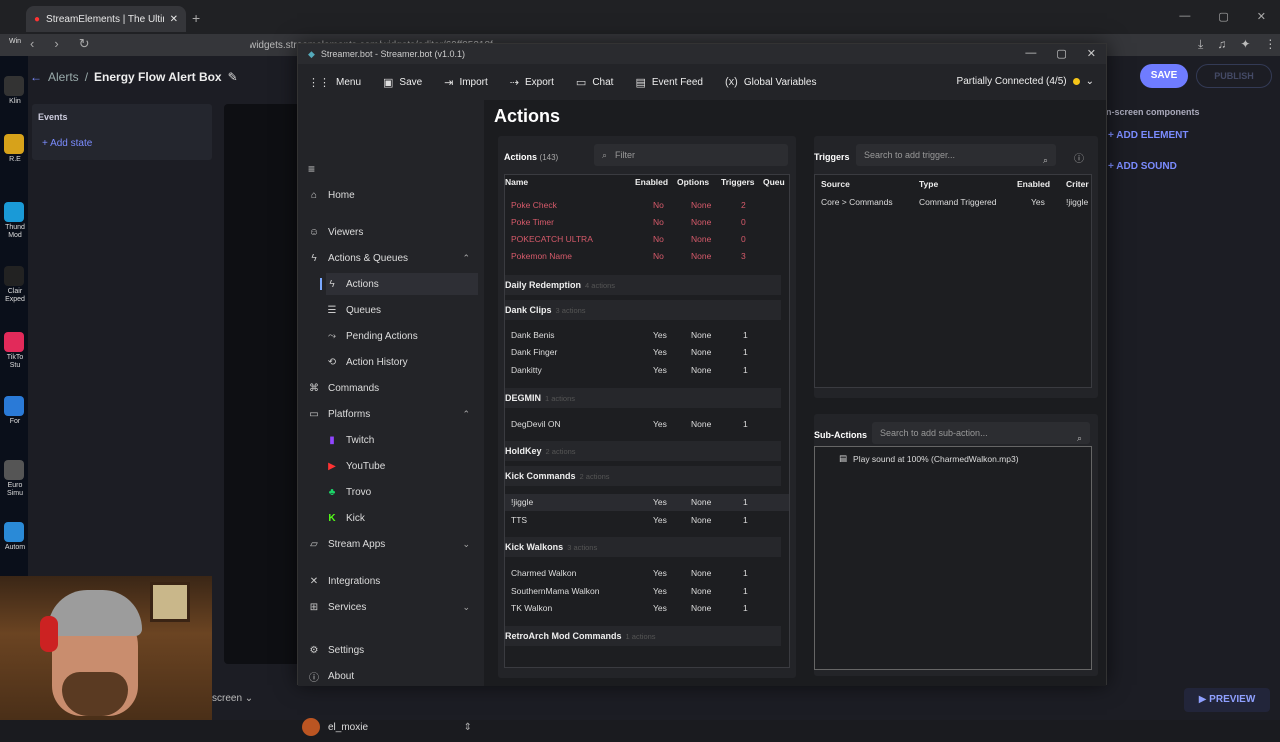 The image size is (1280, 742). Describe the element at coordinates (647, 520) in the screenshot. I see `table-row: TTS Yes None 1` at that location.